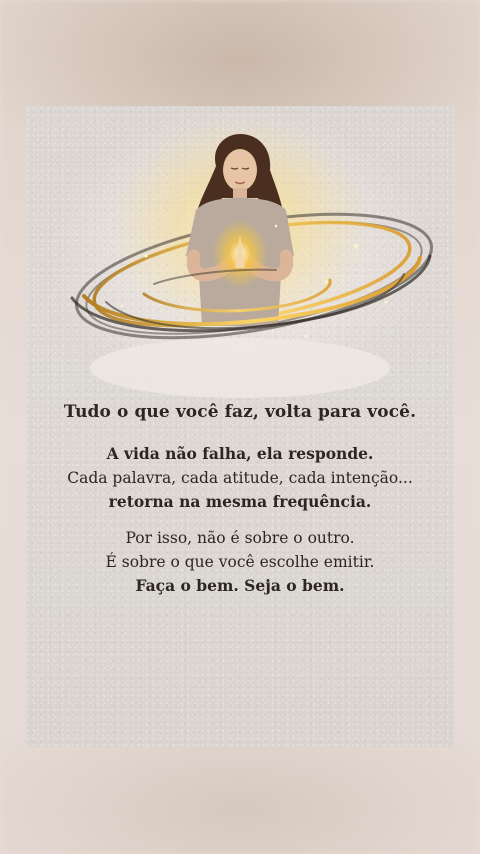 This screenshot has height=854, width=480. Describe the element at coordinates (240, 412) in the screenshot. I see `headline: Tudo o que você faz, volta para você.` at that location.